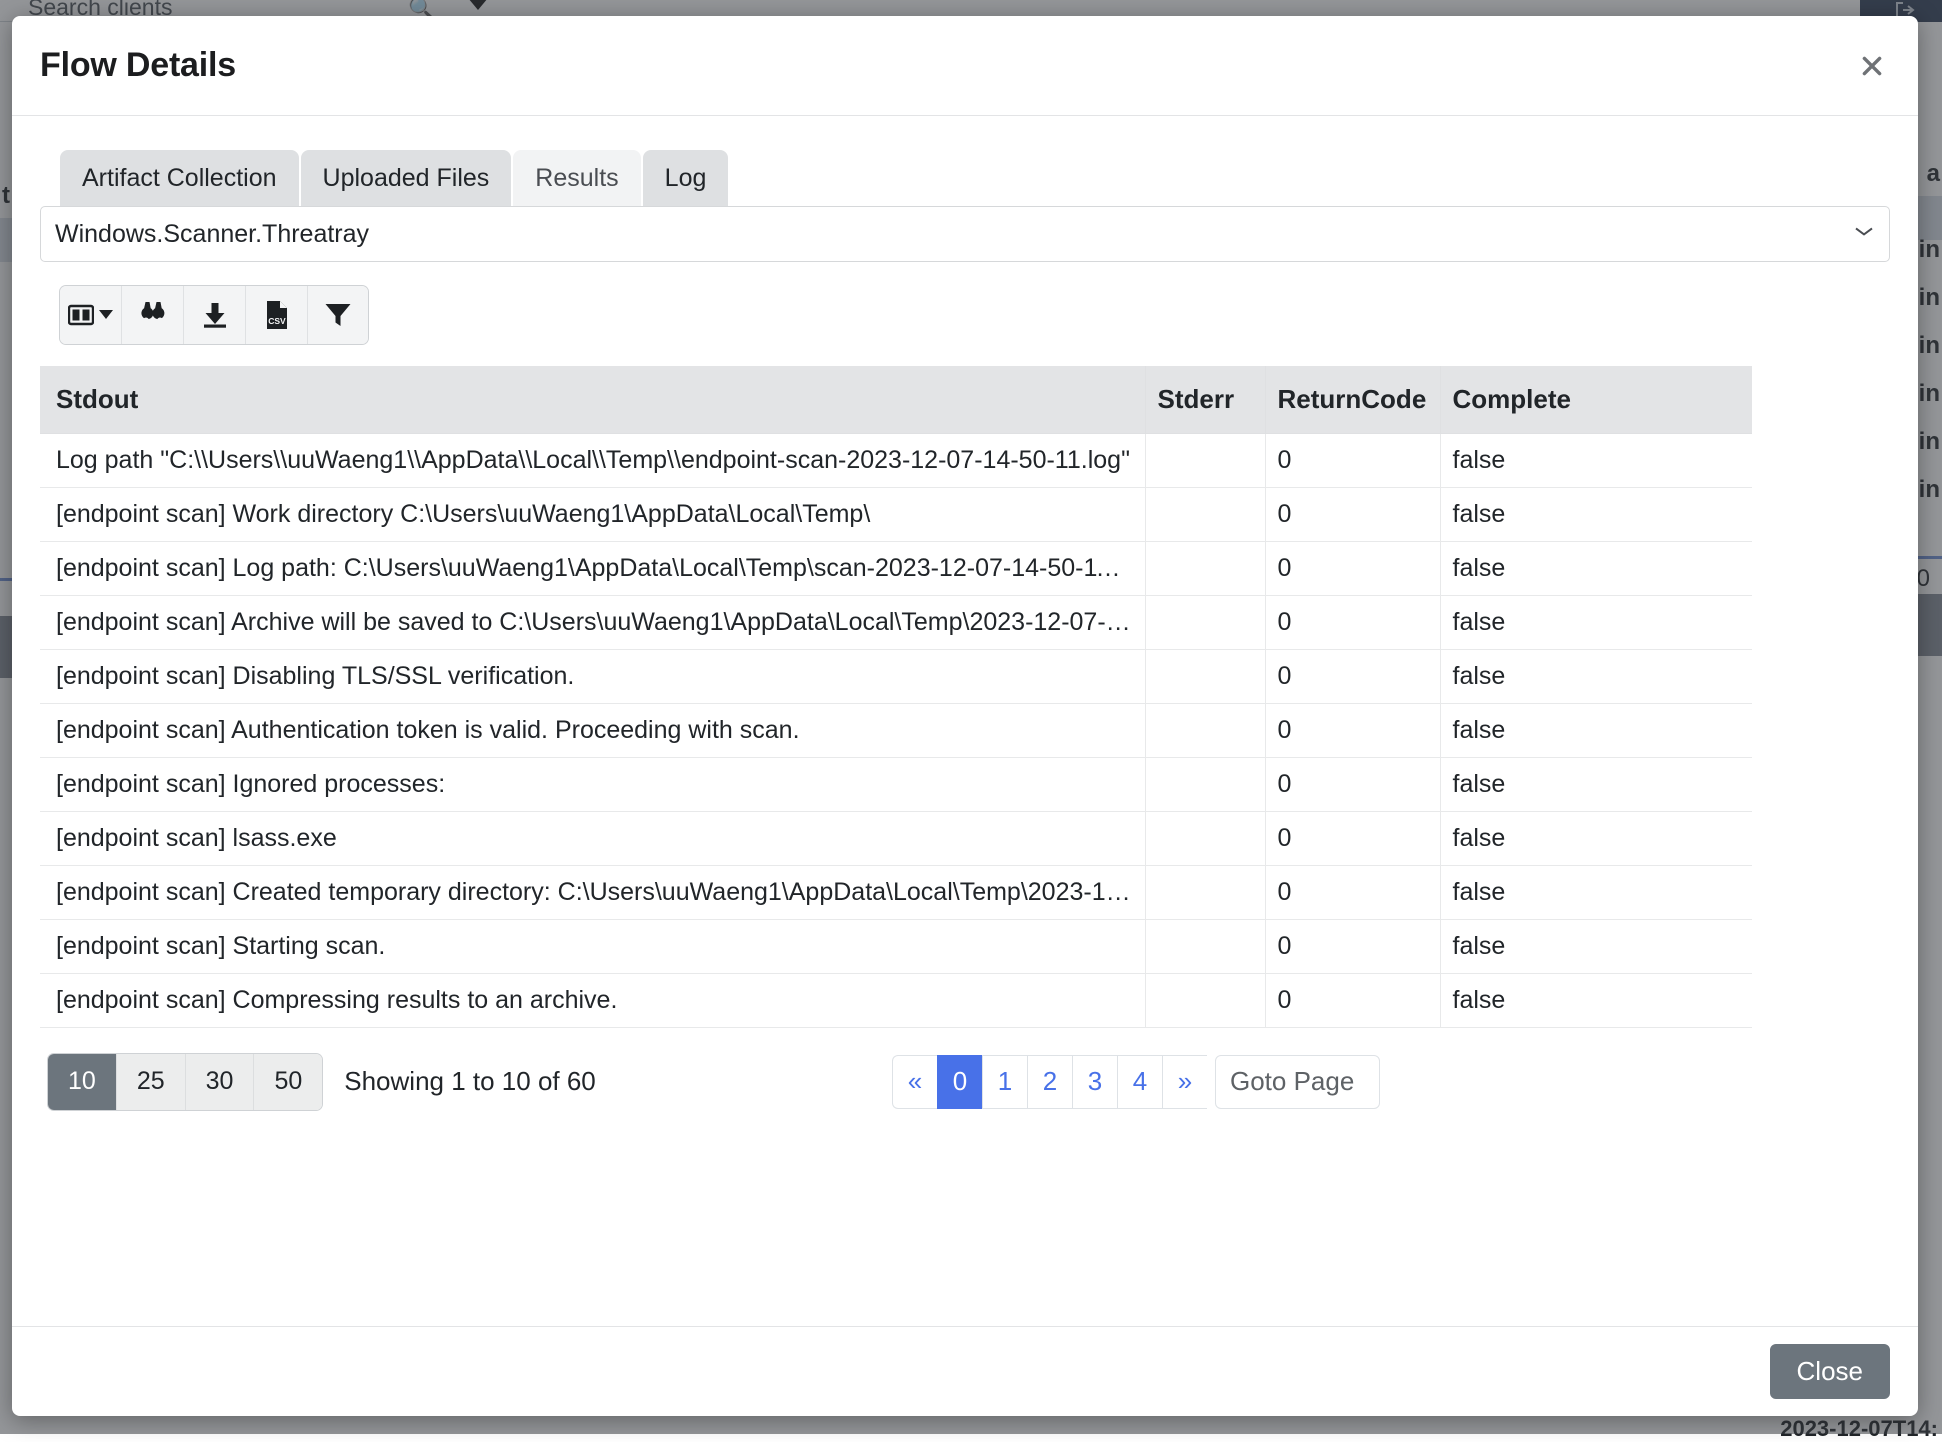 The height and width of the screenshot is (1442, 1942). I want to click on pager-page-2: 2, so click(1049, 1082).